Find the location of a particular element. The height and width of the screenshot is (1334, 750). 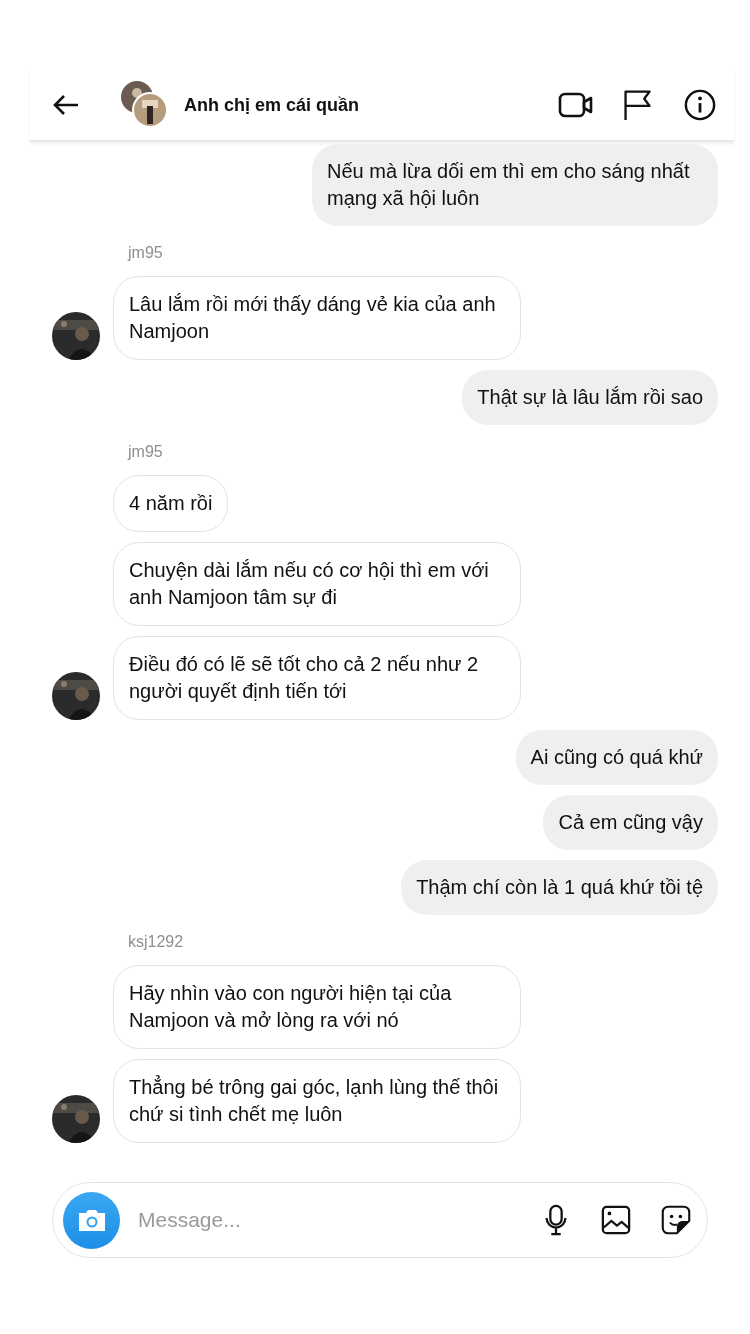

message-bubble: Thẳng bé trông gai góc, lạnh lùng thế thôi chứ si tình chết mẹ luôn is located at coordinates (317, 1101).